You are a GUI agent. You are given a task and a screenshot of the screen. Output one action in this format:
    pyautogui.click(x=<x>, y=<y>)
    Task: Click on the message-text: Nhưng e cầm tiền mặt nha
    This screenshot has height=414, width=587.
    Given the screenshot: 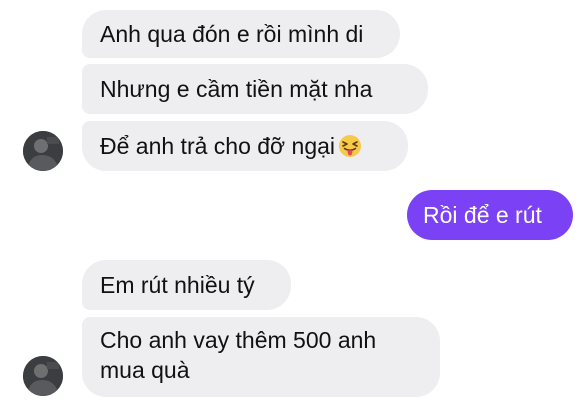 What is the action you would take?
    pyautogui.click(x=236, y=89)
    